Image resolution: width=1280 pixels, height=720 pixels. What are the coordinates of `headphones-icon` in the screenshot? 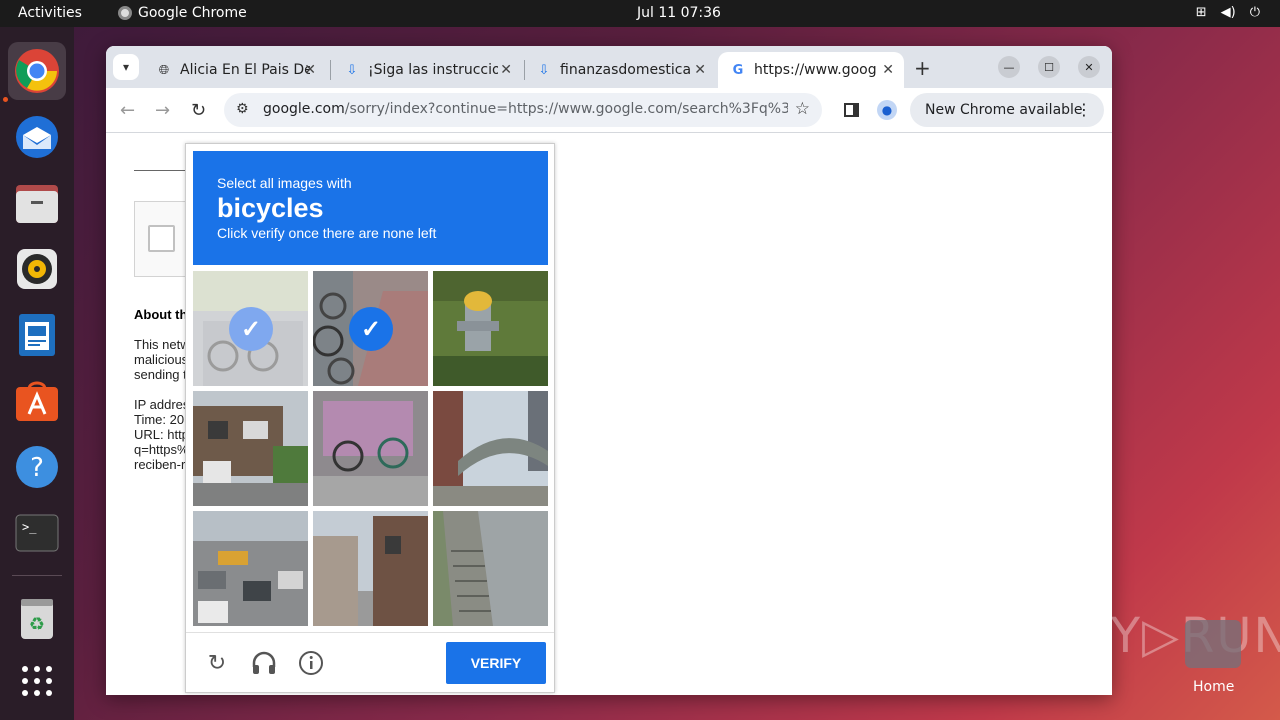 It's located at (264, 662).